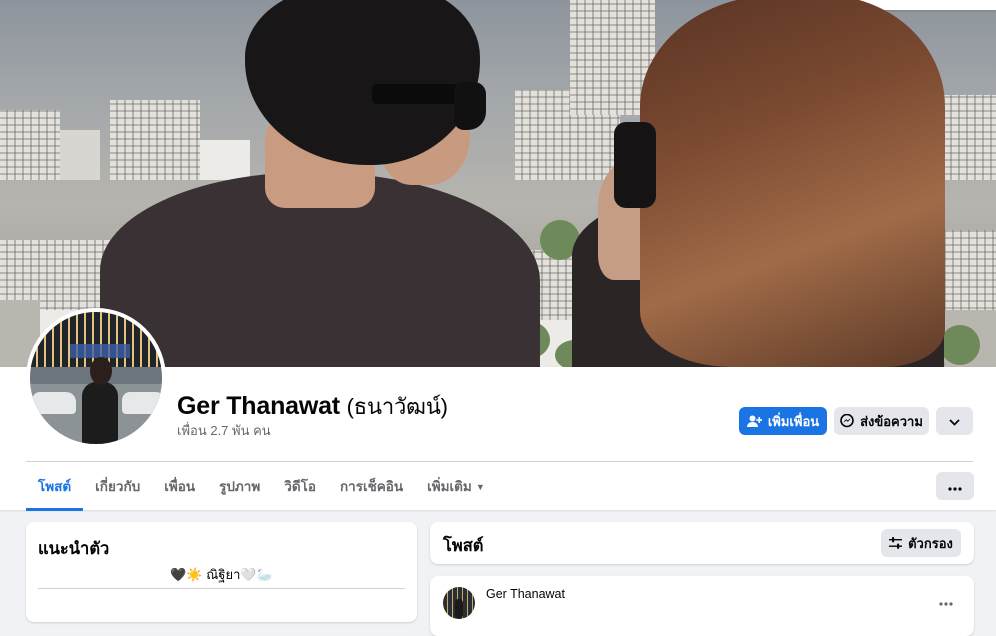  I want to click on tab-more: เพิ่มเติม ▼, so click(456, 486).